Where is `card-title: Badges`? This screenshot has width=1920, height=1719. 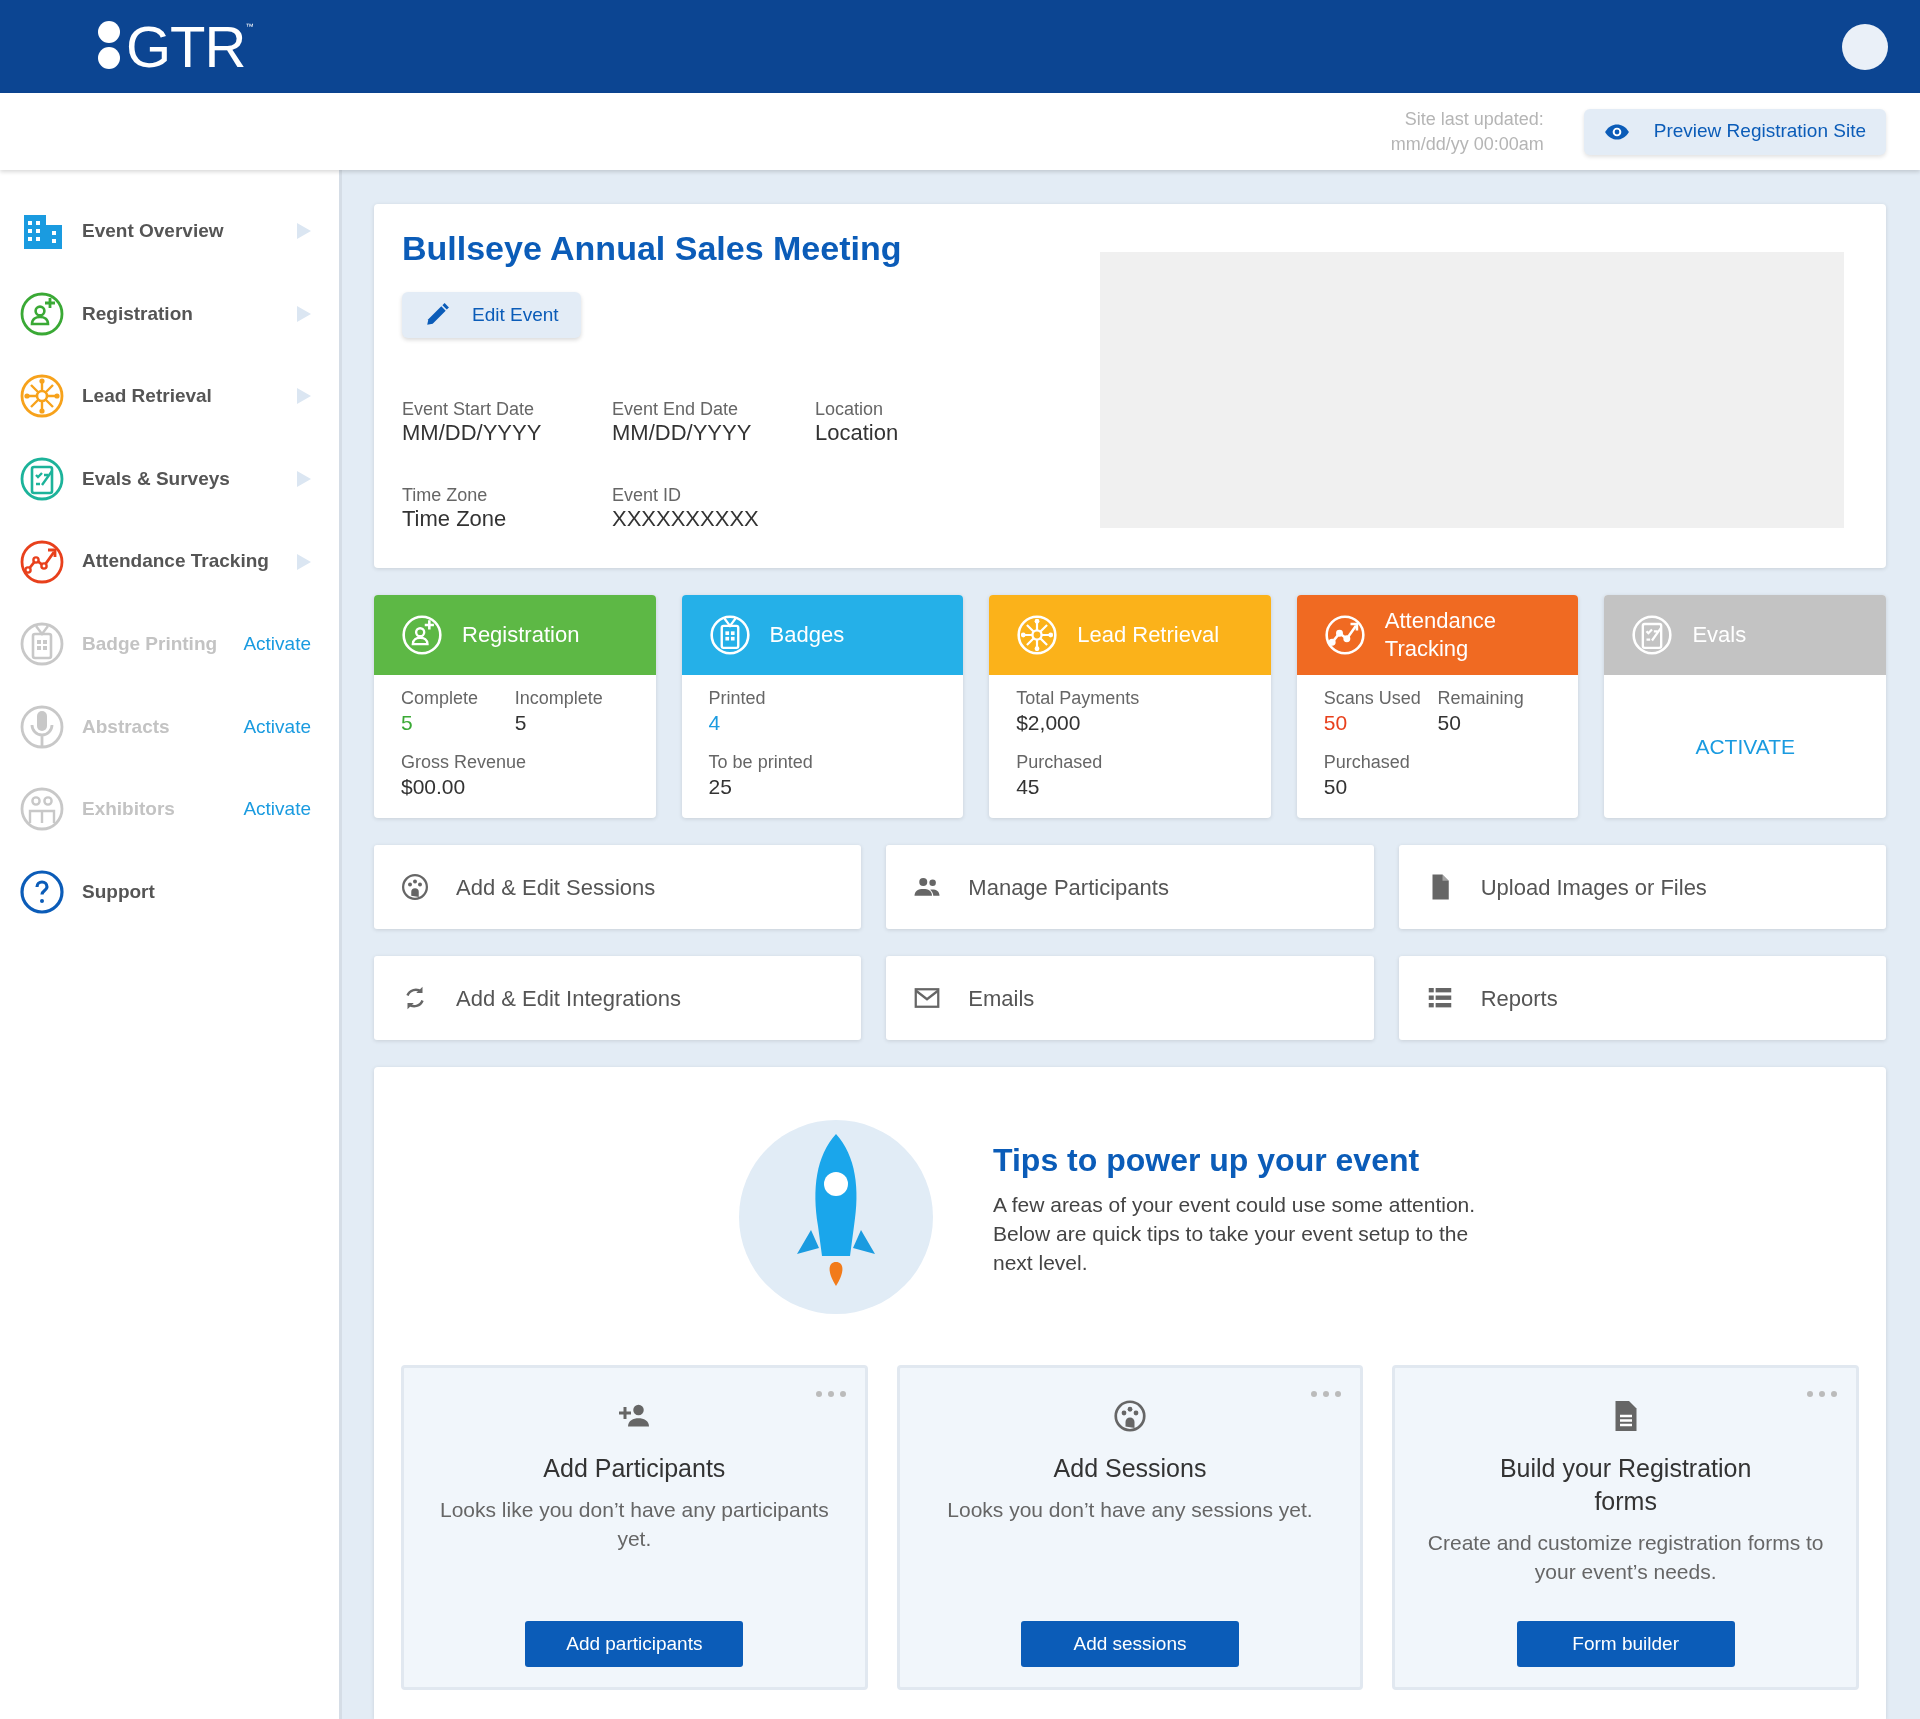
card-title: Badges is located at coordinates (807, 635).